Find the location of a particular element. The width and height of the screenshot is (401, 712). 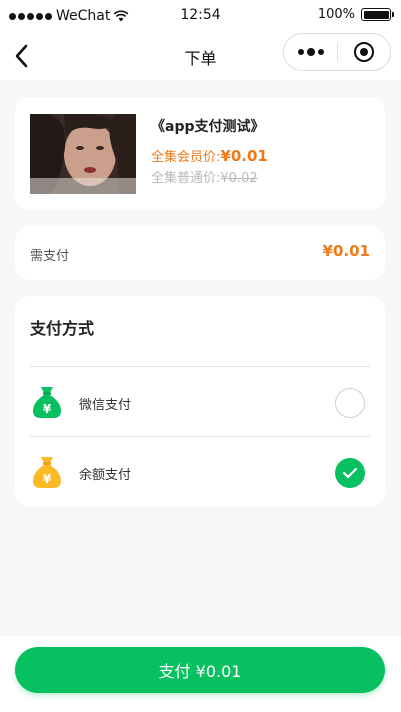

wechat-pay-option: ¥ 微信支付 is located at coordinates (200, 402).